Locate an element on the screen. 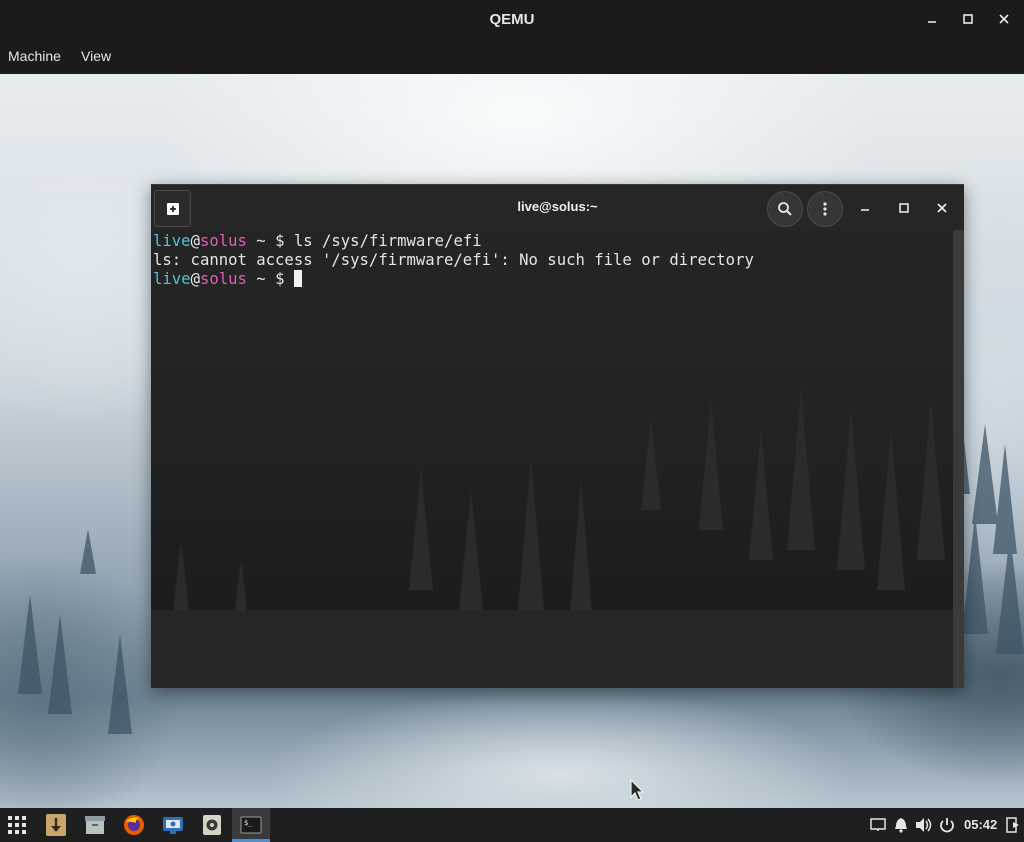 Image resolution: width=1024 pixels, height=842 pixels. search-button is located at coordinates (785, 209).